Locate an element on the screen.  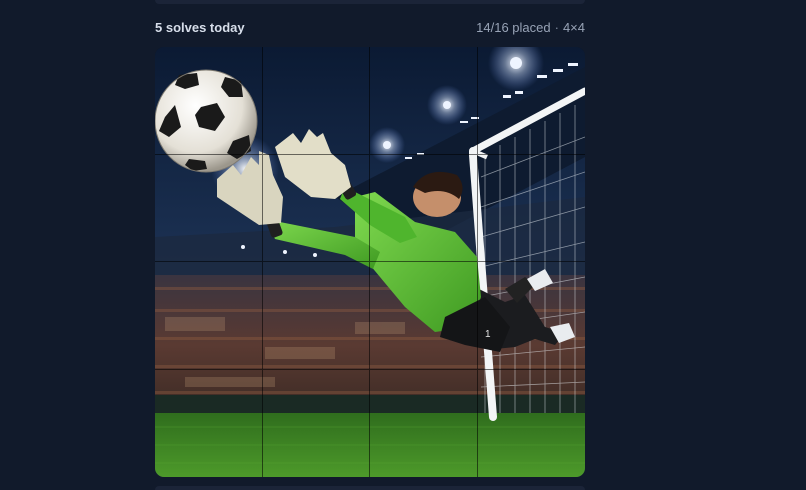
puzzle-header: 5 solves today 14/16 placed · 4×4 is located at coordinates (370, 27).